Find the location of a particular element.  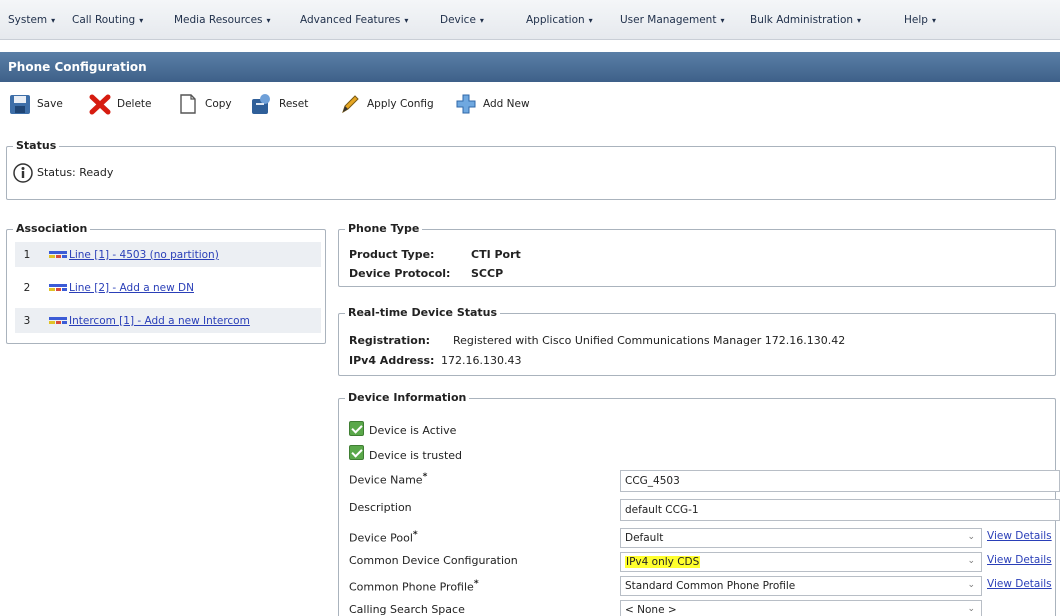

status-section: Status Status: Ready is located at coordinates (531, 169).